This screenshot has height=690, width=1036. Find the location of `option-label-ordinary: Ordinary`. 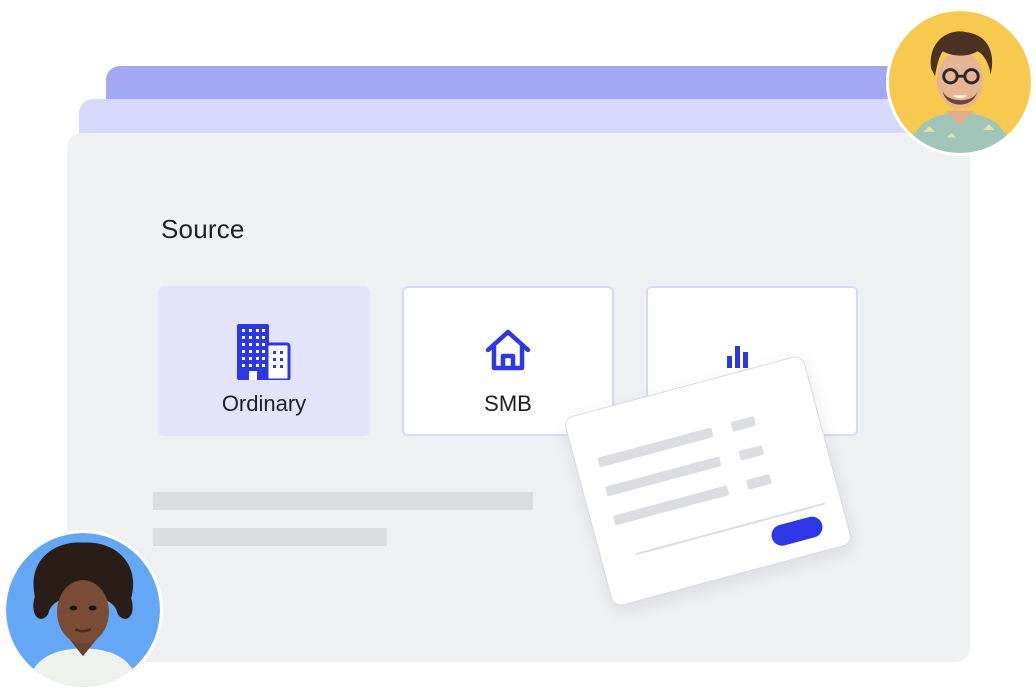

option-label-ordinary: Ordinary is located at coordinates (264, 403).